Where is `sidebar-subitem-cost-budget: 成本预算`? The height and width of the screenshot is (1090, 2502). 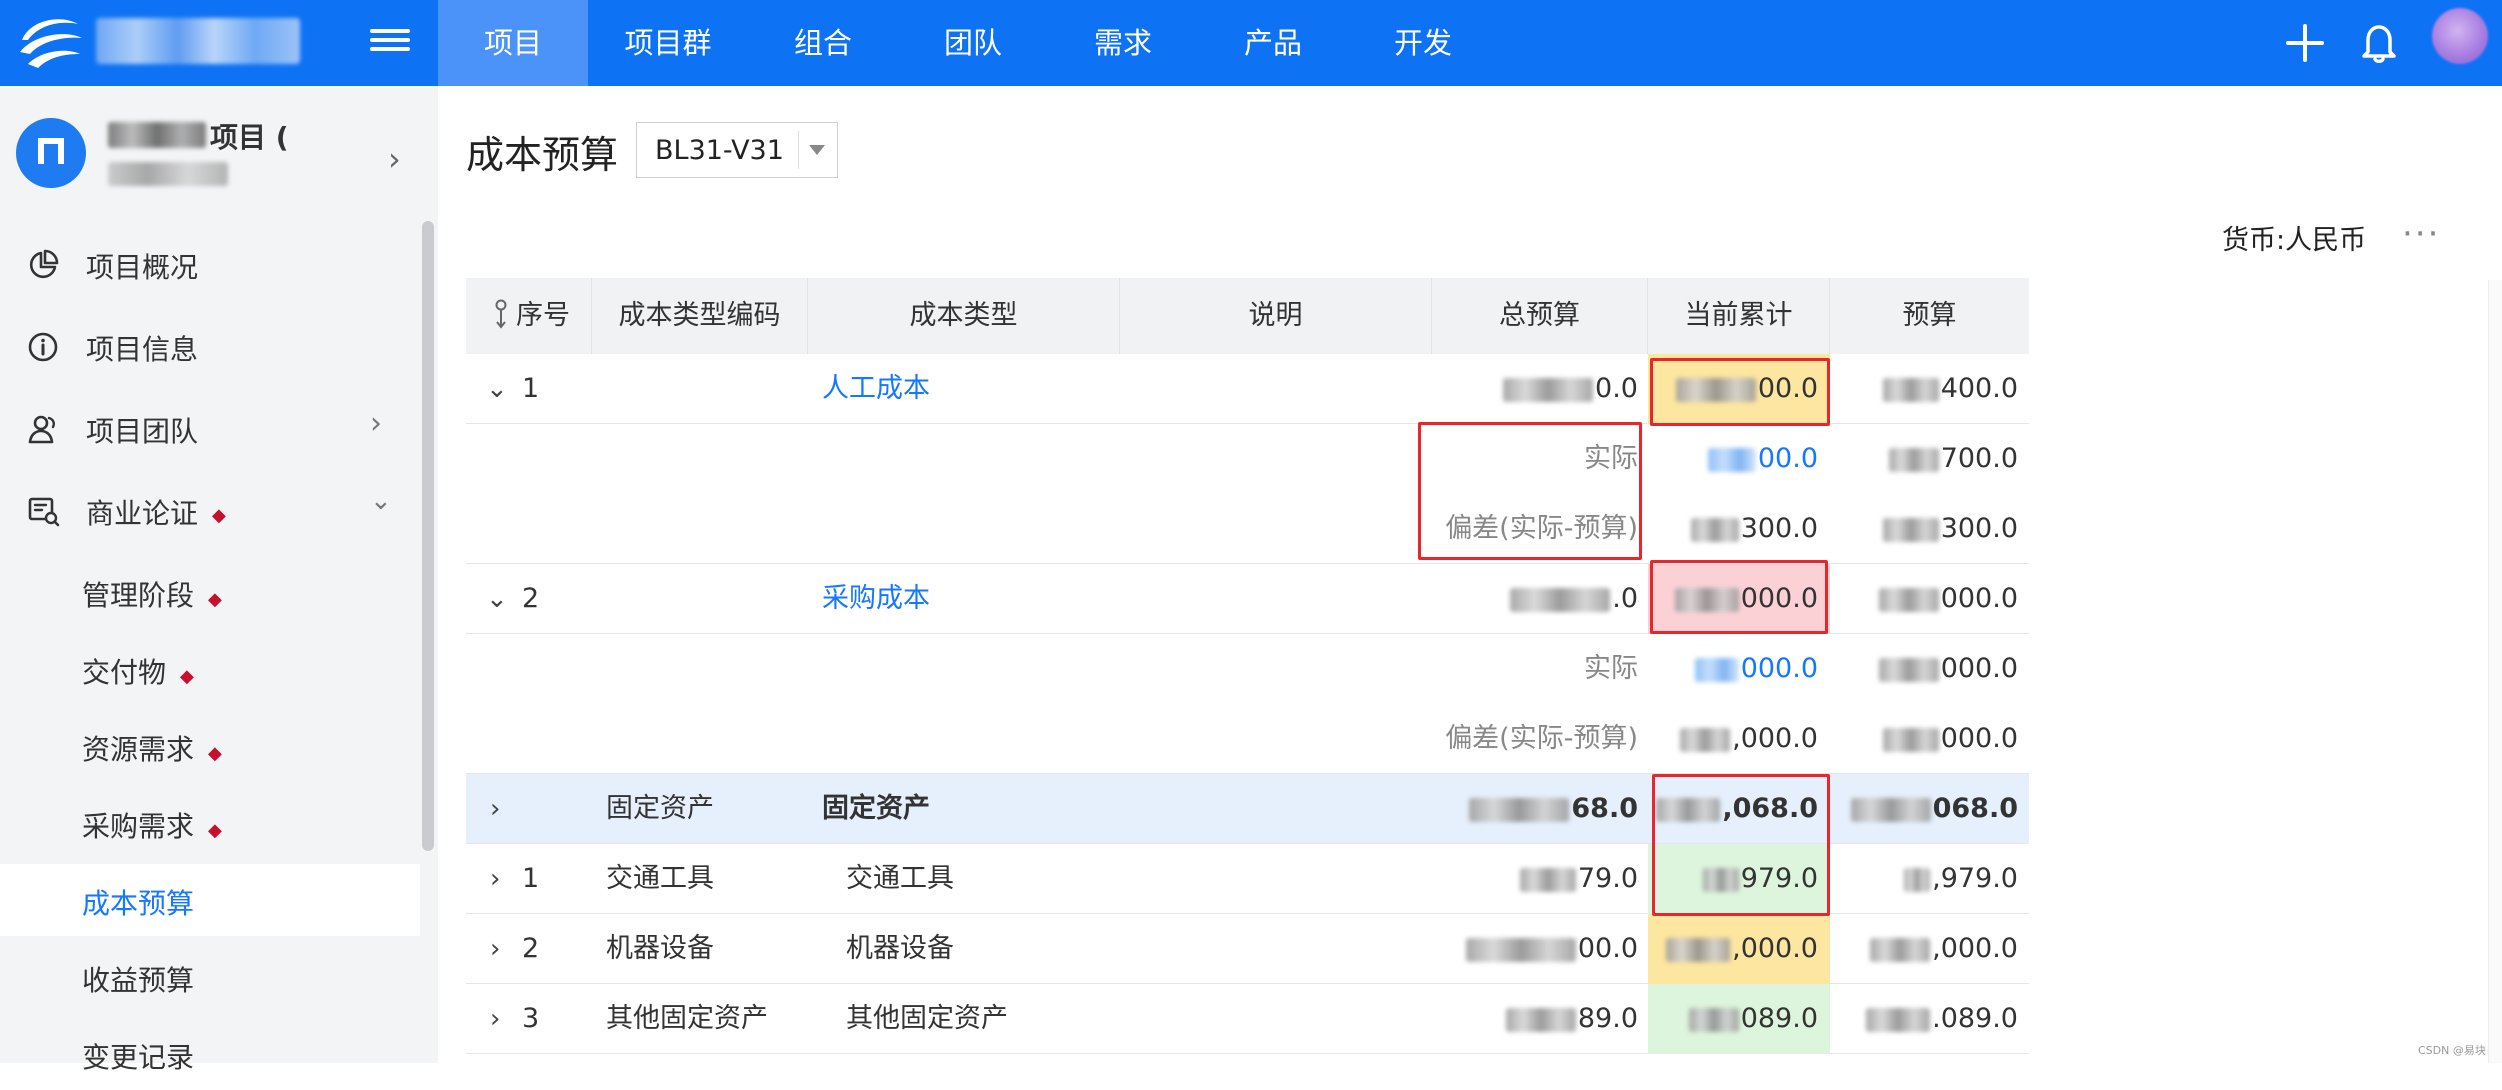 sidebar-subitem-cost-budget: 成本预算 is located at coordinates (210, 900).